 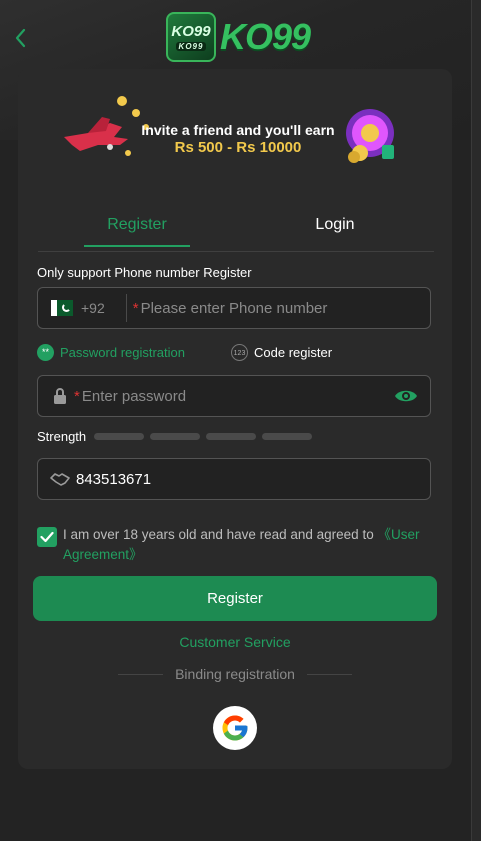 I want to click on eye-icon, so click(x=406, y=396).